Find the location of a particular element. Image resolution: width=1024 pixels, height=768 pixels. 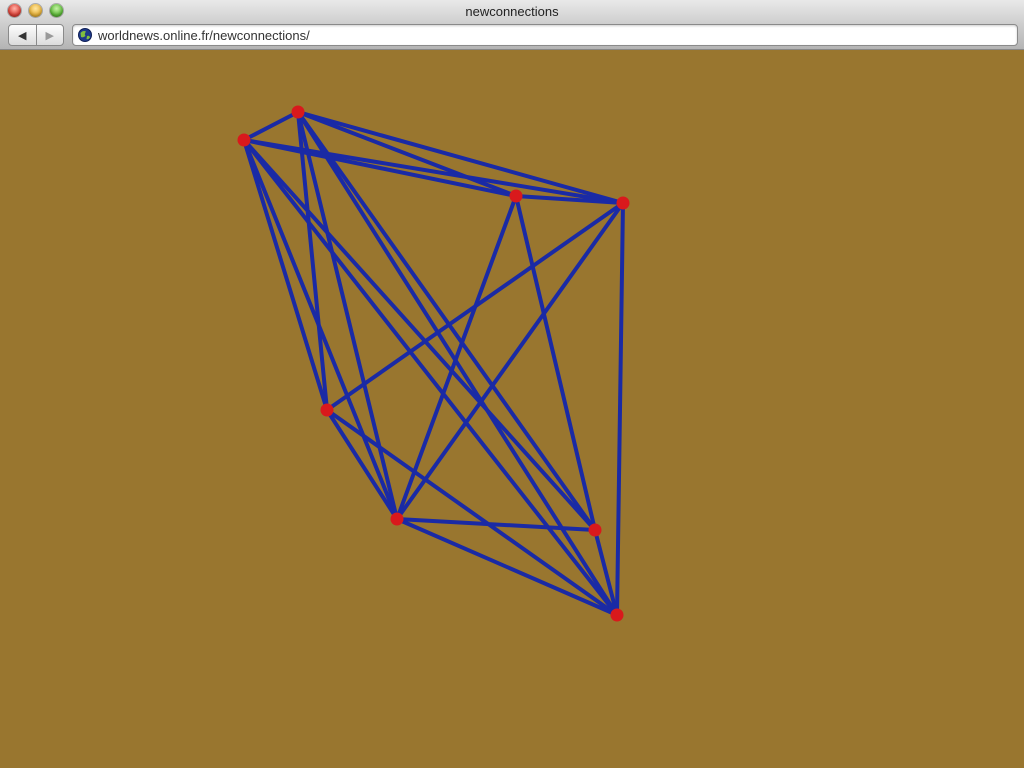

title-bar: newconnections is located at coordinates (512, 11).